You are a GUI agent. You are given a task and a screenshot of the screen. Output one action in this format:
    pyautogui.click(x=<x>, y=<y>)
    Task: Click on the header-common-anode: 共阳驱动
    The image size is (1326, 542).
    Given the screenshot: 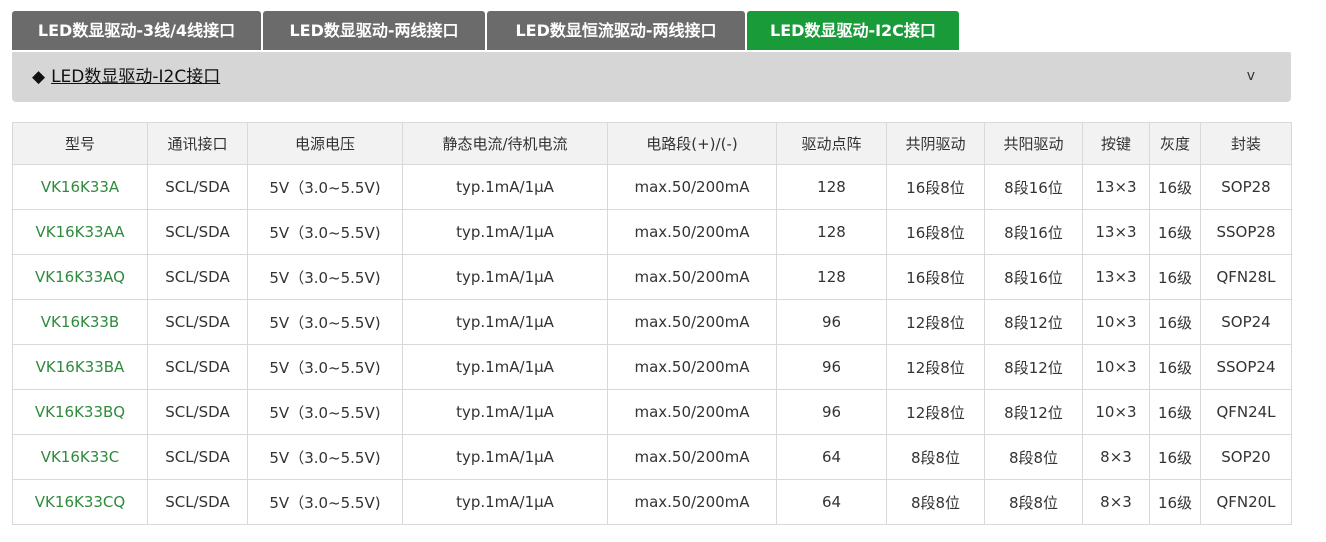 What is the action you would take?
    pyautogui.click(x=1033, y=143)
    